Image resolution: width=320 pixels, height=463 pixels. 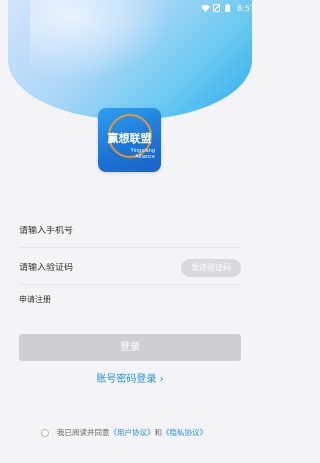 What do you see at coordinates (158, 432) in the screenshot?
I see `agreement-and: 和` at bounding box center [158, 432].